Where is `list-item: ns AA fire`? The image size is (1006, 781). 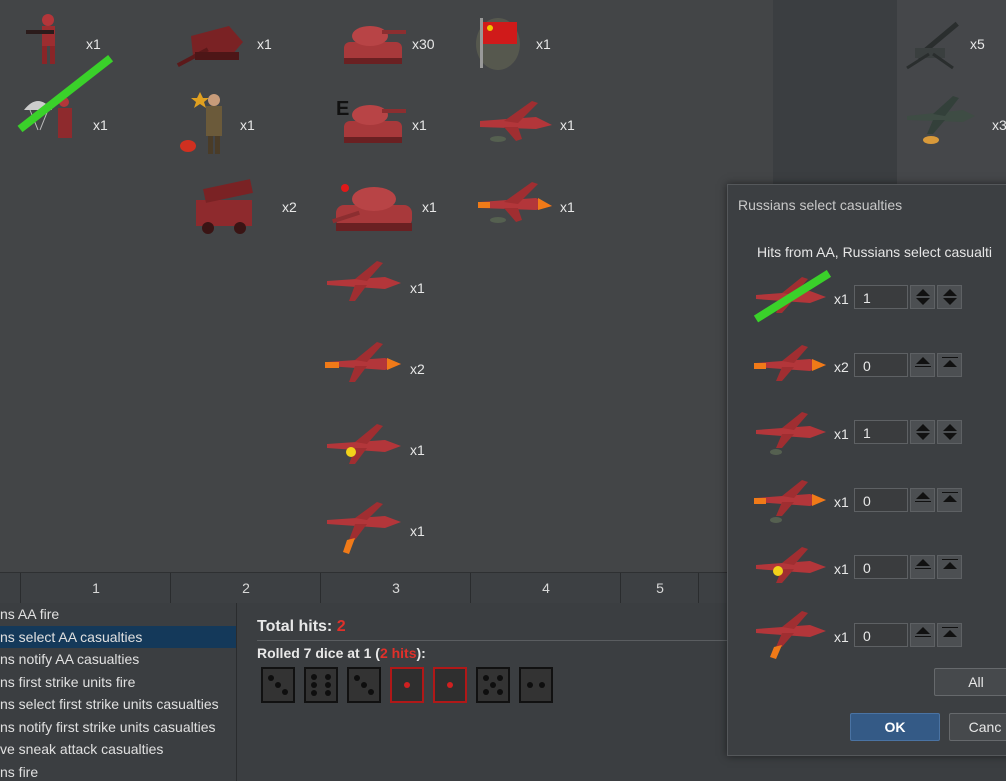
list-item: ns AA fire is located at coordinates (118, 614).